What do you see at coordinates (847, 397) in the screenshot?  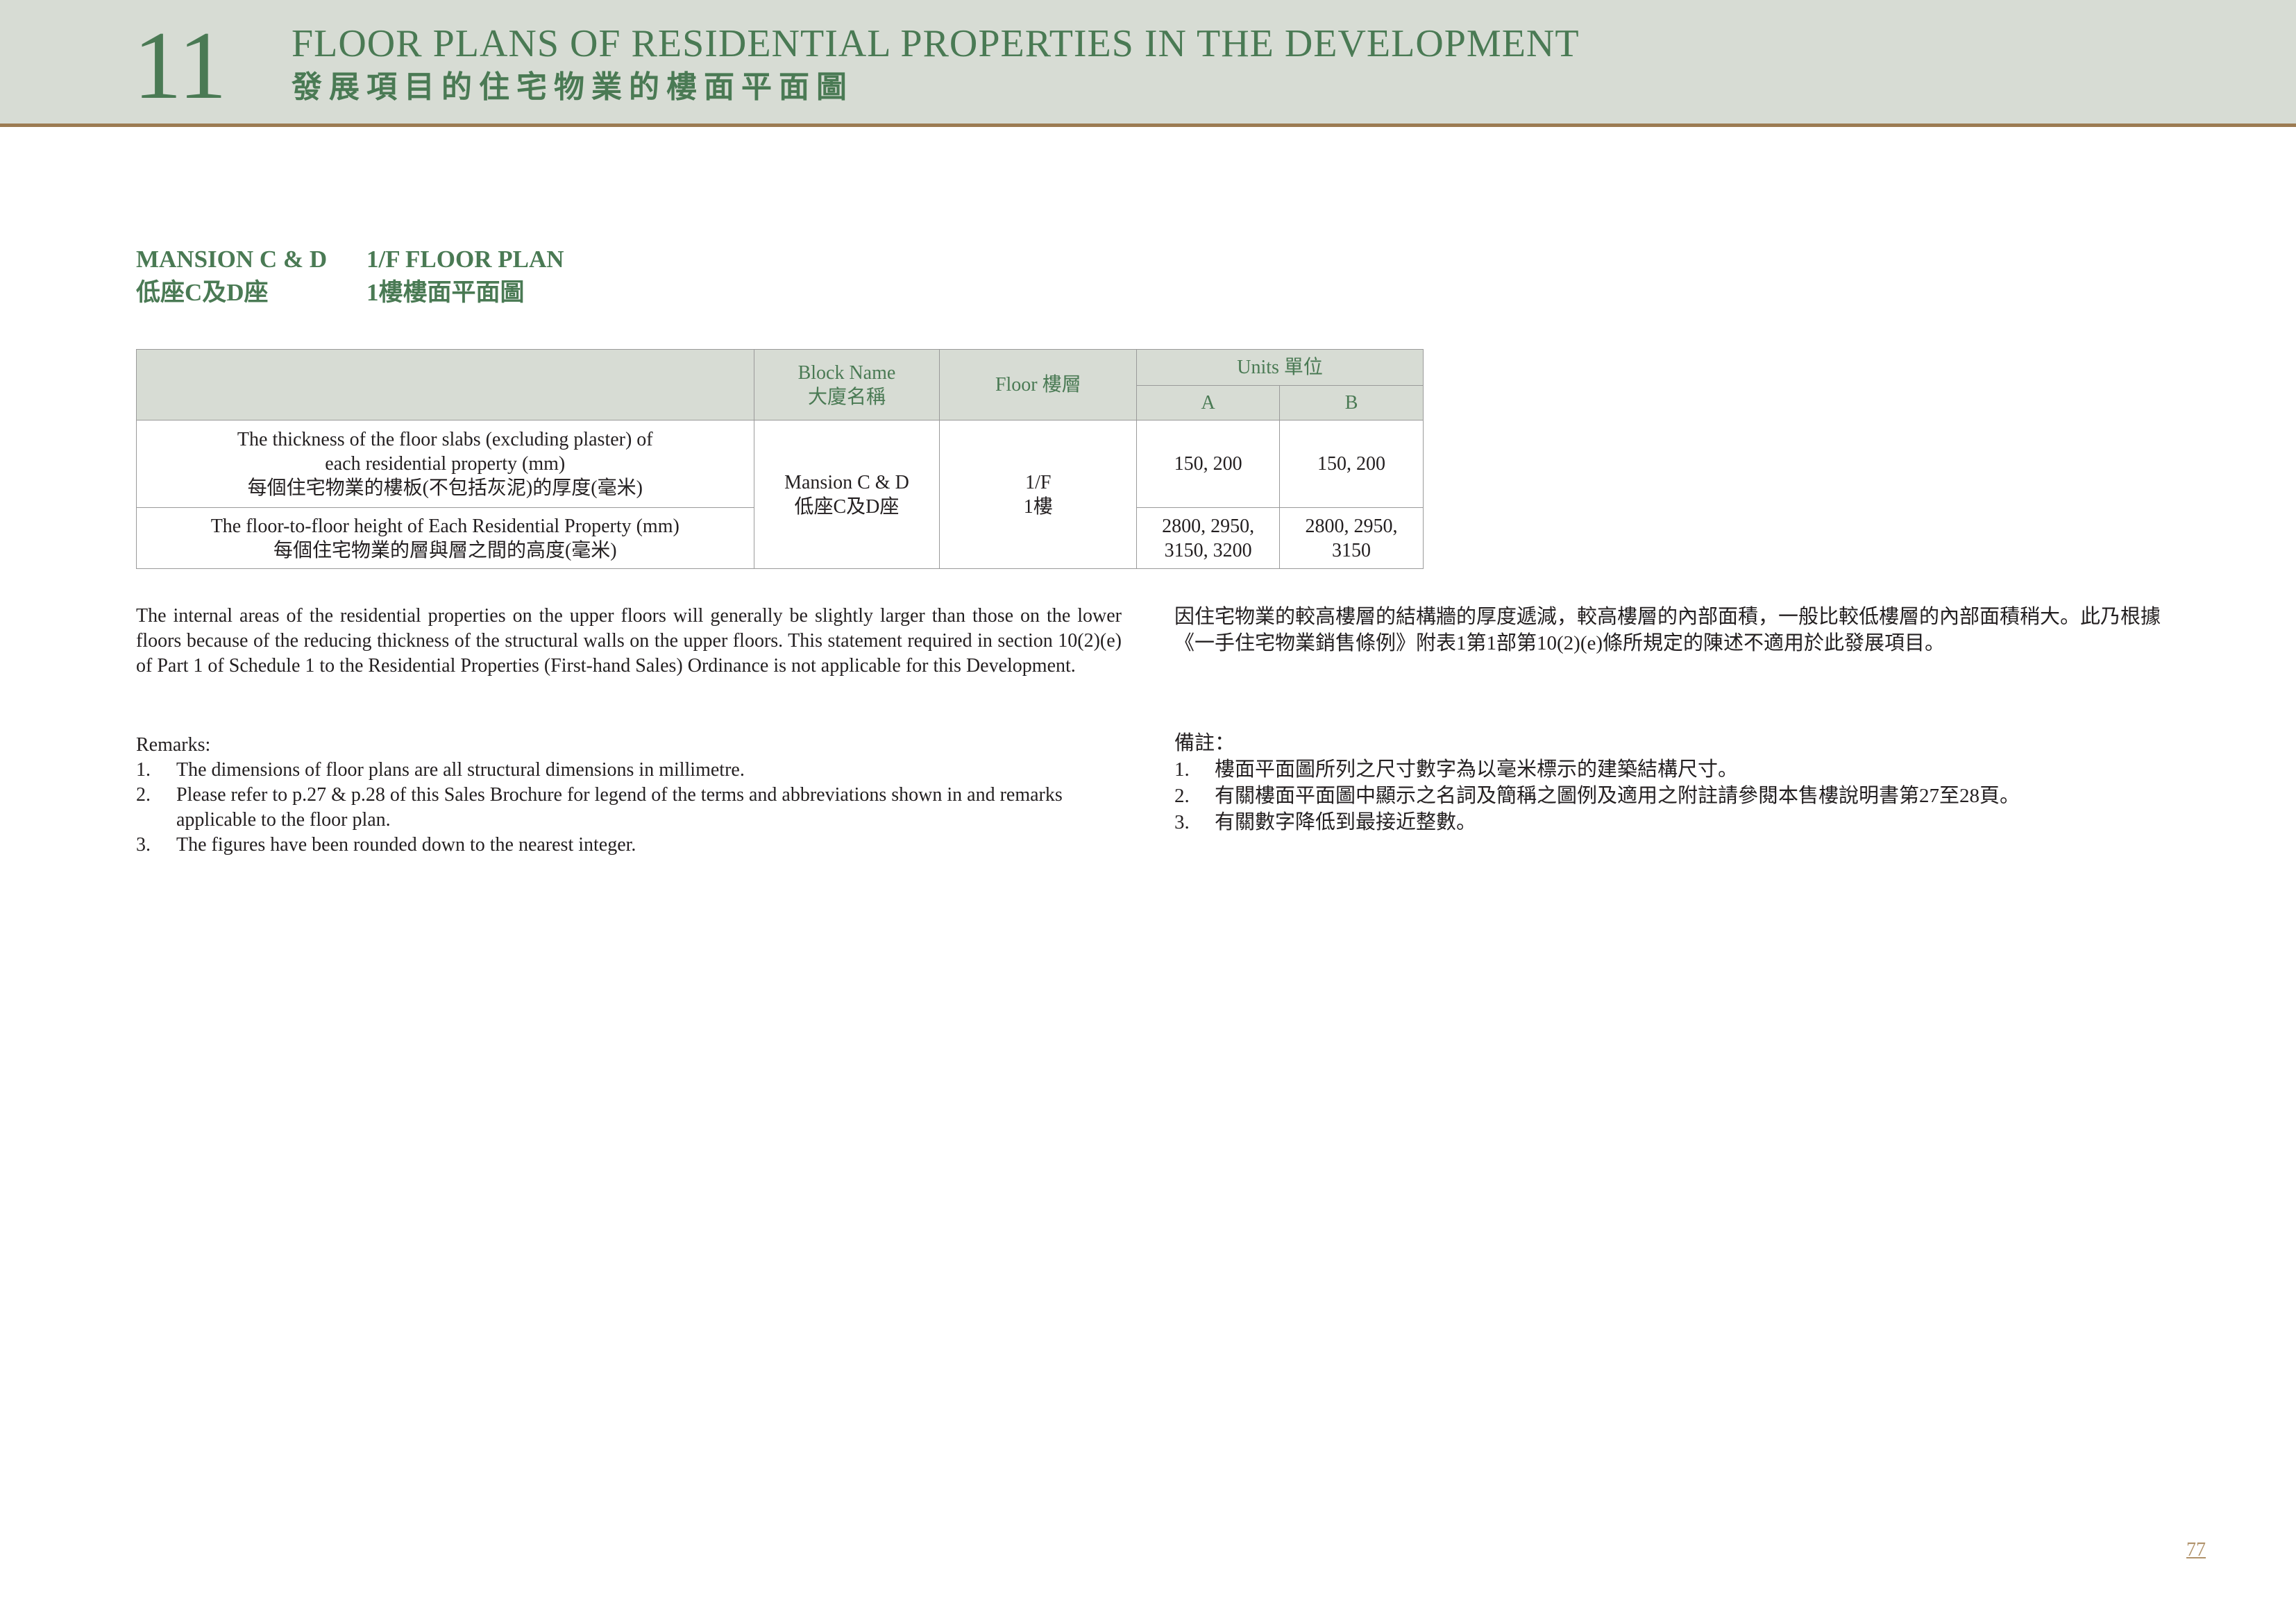 I see `block-name-label-zh: 大廈名稱` at bounding box center [847, 397].